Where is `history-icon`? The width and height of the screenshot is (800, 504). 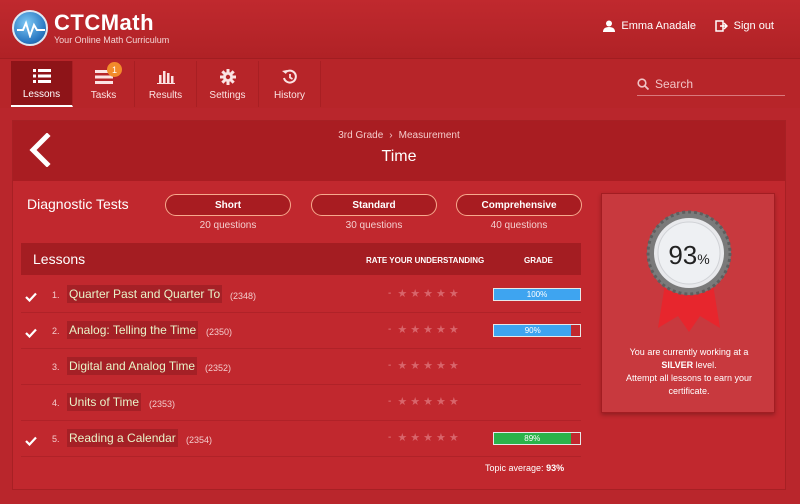
history-icon is located at coordinates (289, 77).